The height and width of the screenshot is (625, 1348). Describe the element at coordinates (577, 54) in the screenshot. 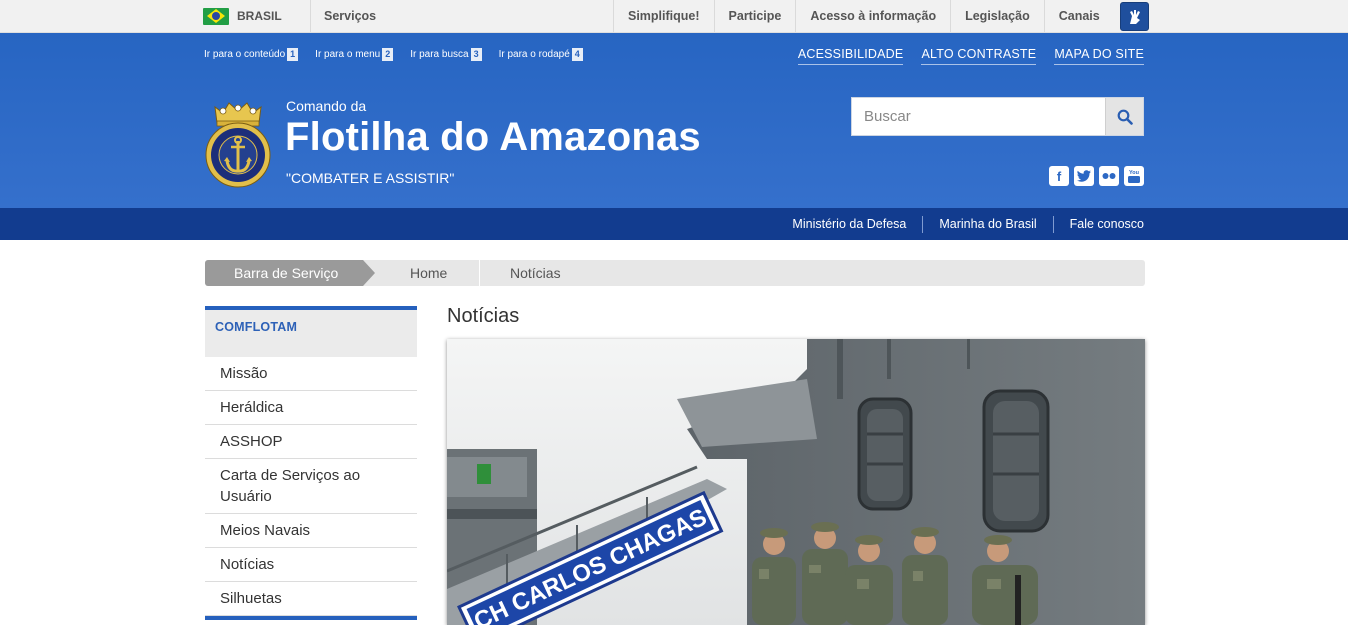

I see `accesskey-badge: 4` at that location.